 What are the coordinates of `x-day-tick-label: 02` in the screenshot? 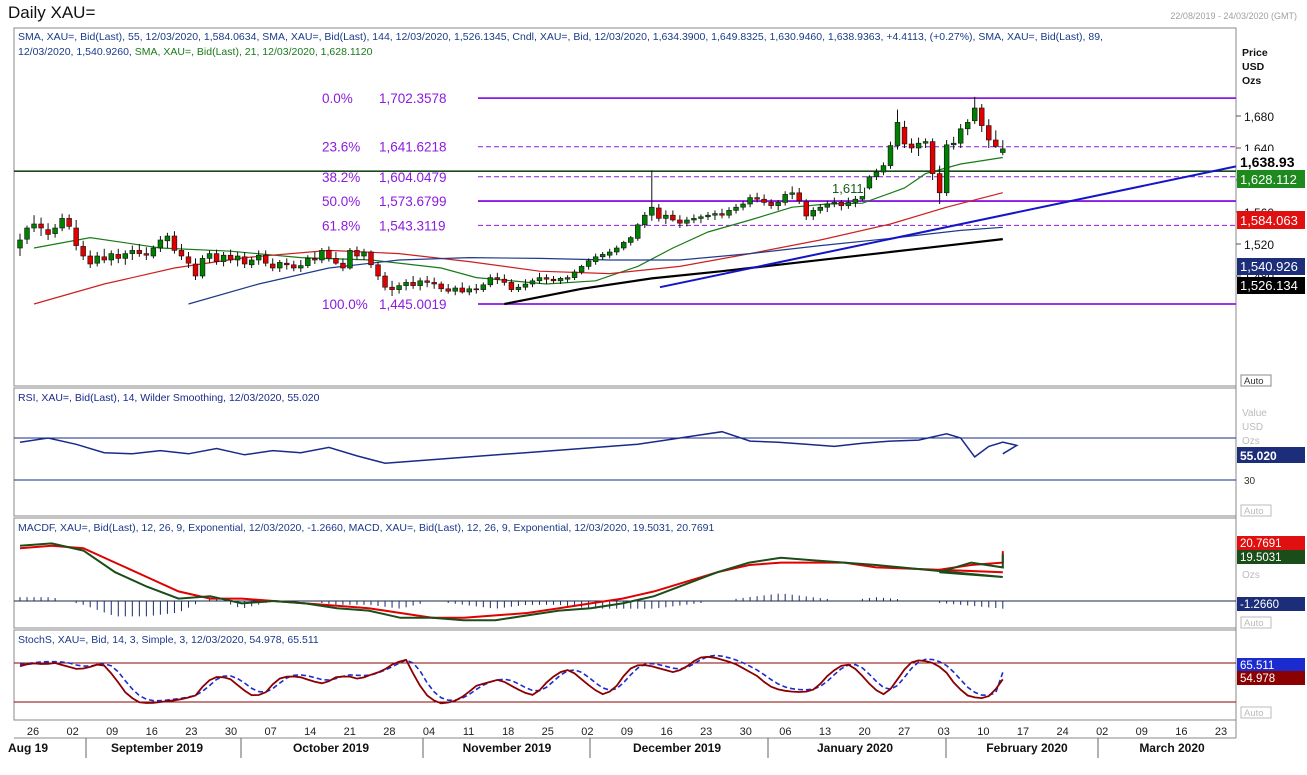 It's located at (587, 732).